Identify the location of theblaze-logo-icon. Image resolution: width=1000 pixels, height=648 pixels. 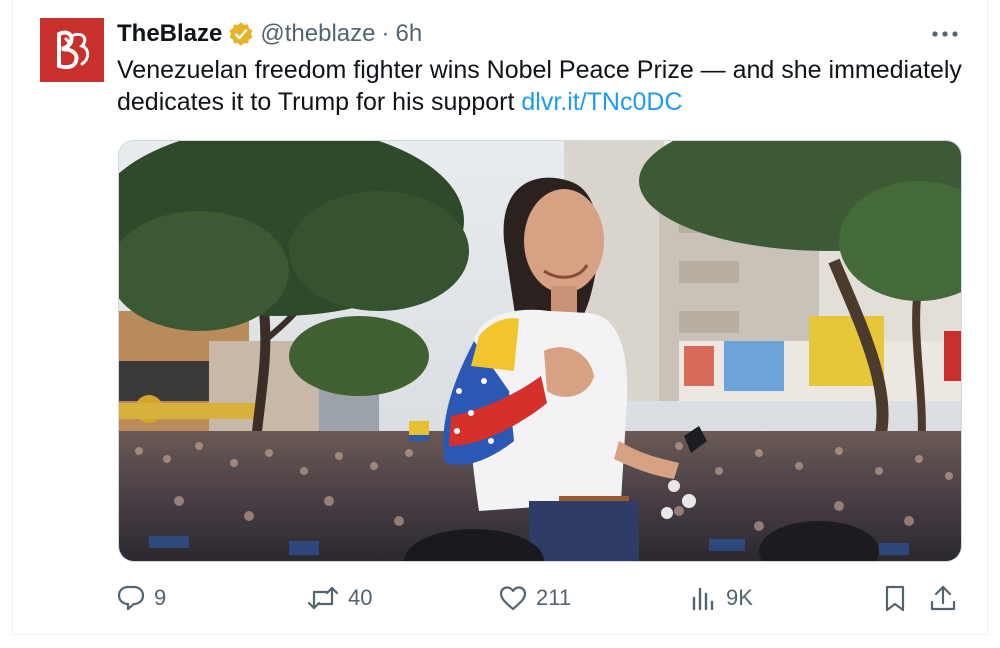
(72, 50).